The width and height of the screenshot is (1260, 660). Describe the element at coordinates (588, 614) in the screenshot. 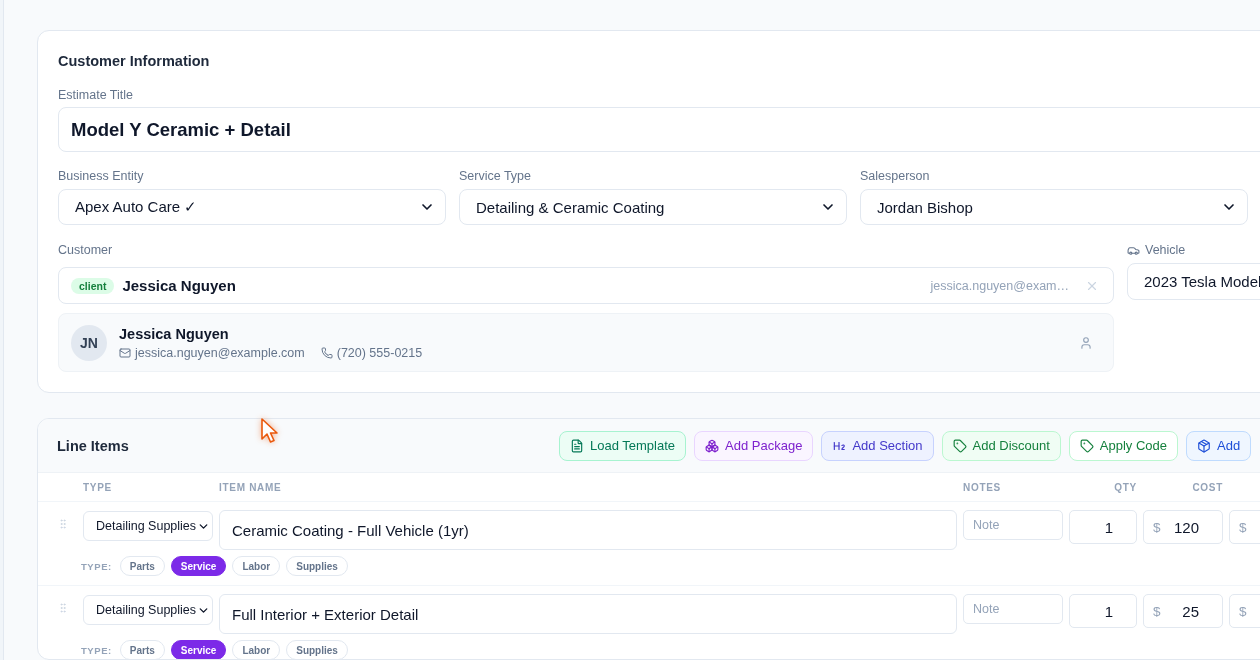

I see `item-name-field: Full Interior + Exterior Detail` at that location.